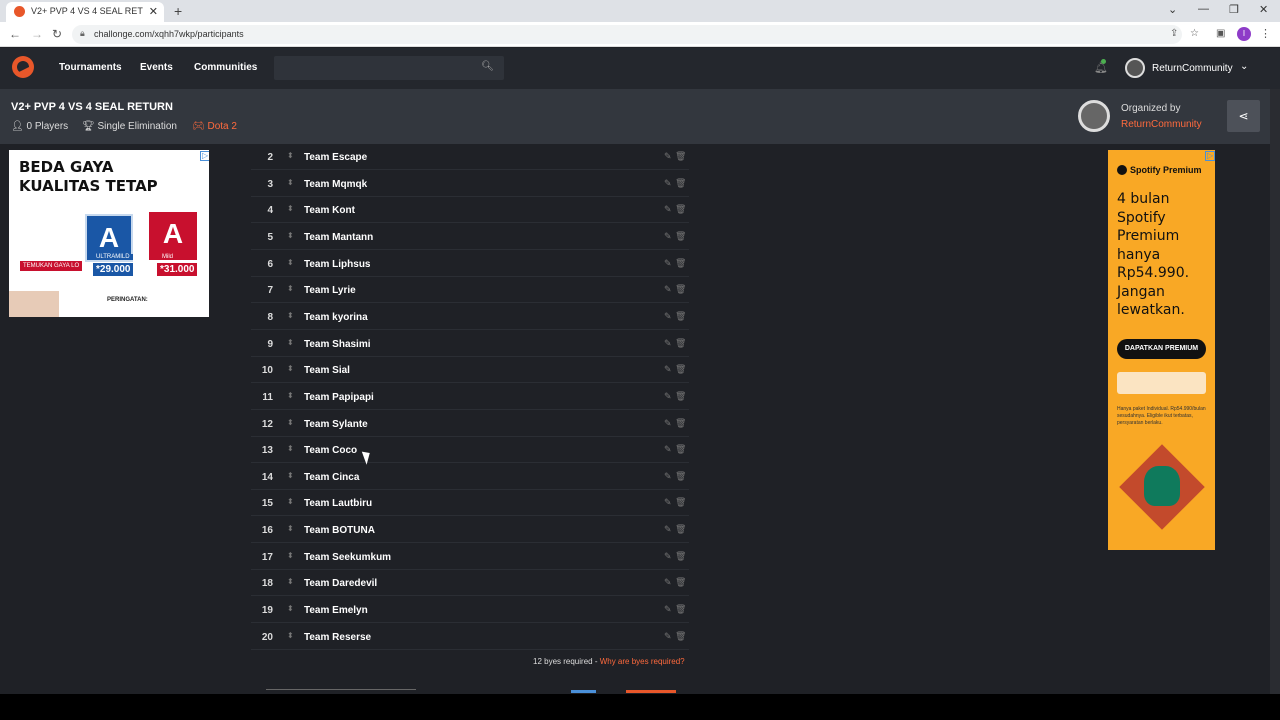  Describe the element at coordinates (214, 126) in the screenshot. I see `tournament-game: 🎮︎ Dota 2` at that location.